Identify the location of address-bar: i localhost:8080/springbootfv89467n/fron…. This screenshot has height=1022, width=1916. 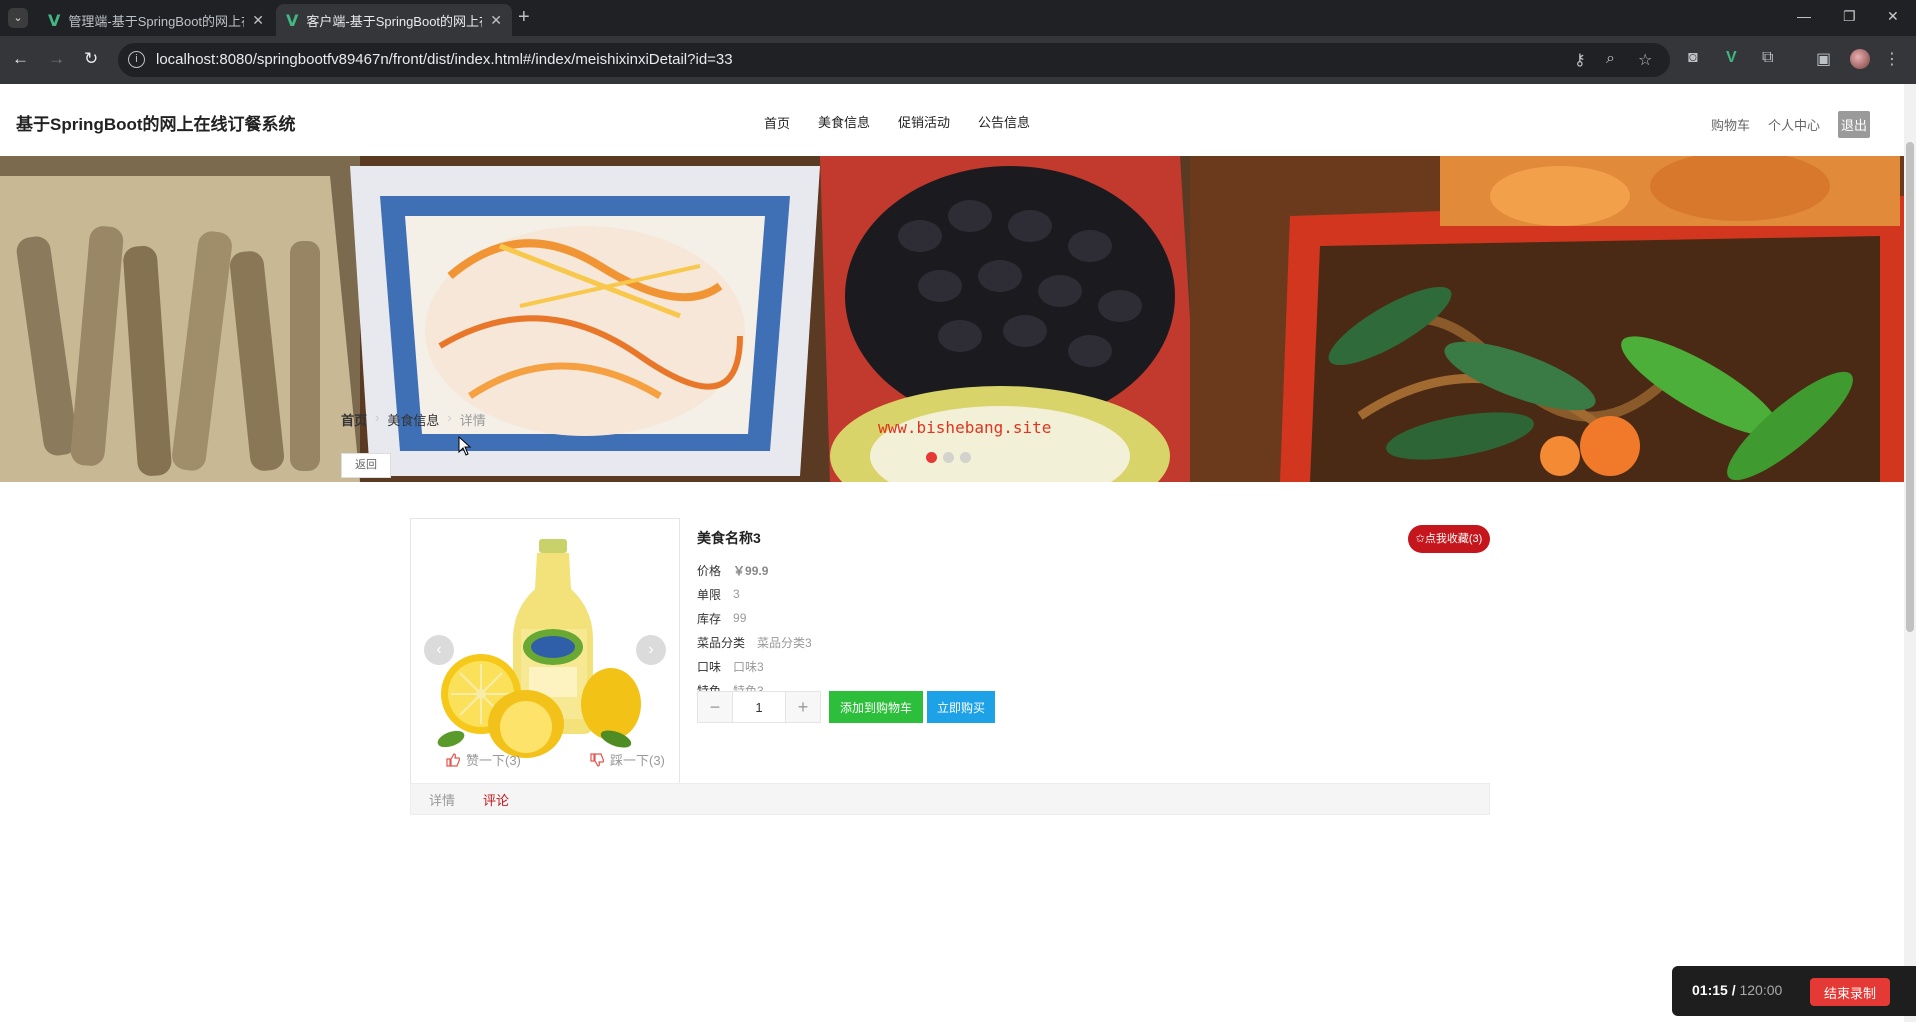
(894, 60).